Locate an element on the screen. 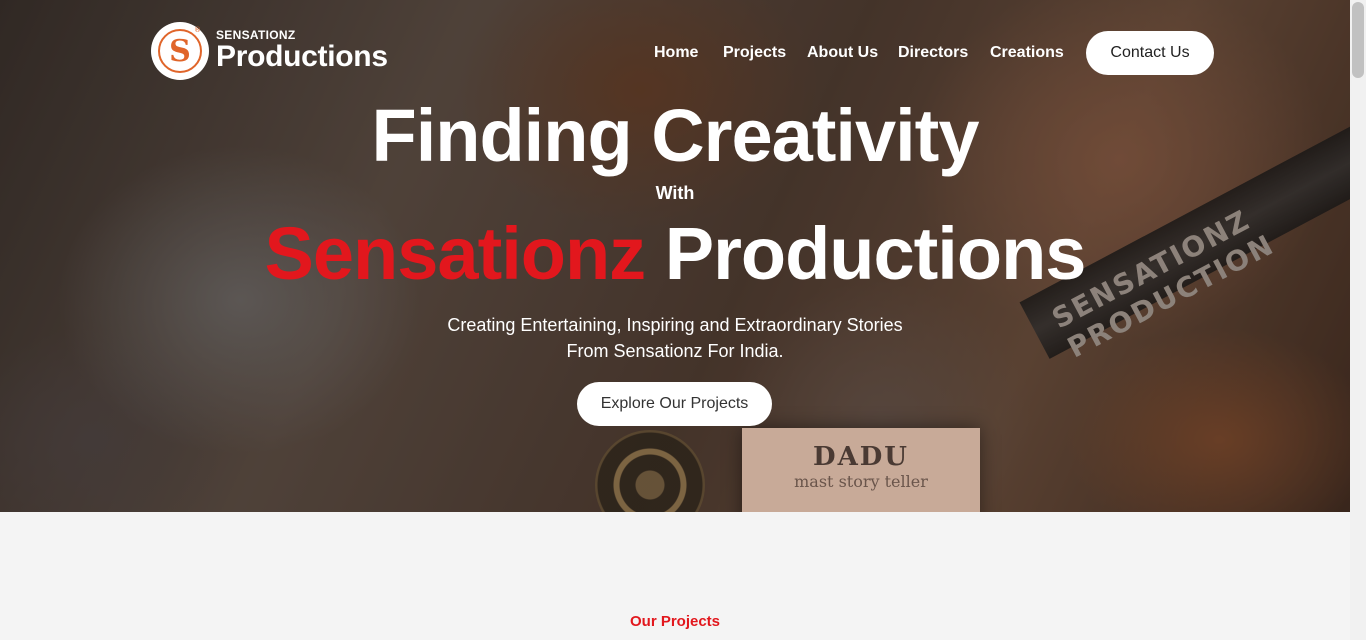  brand-logo: S ® SENSATIONZ Productions is located at coordinates (269, 51).